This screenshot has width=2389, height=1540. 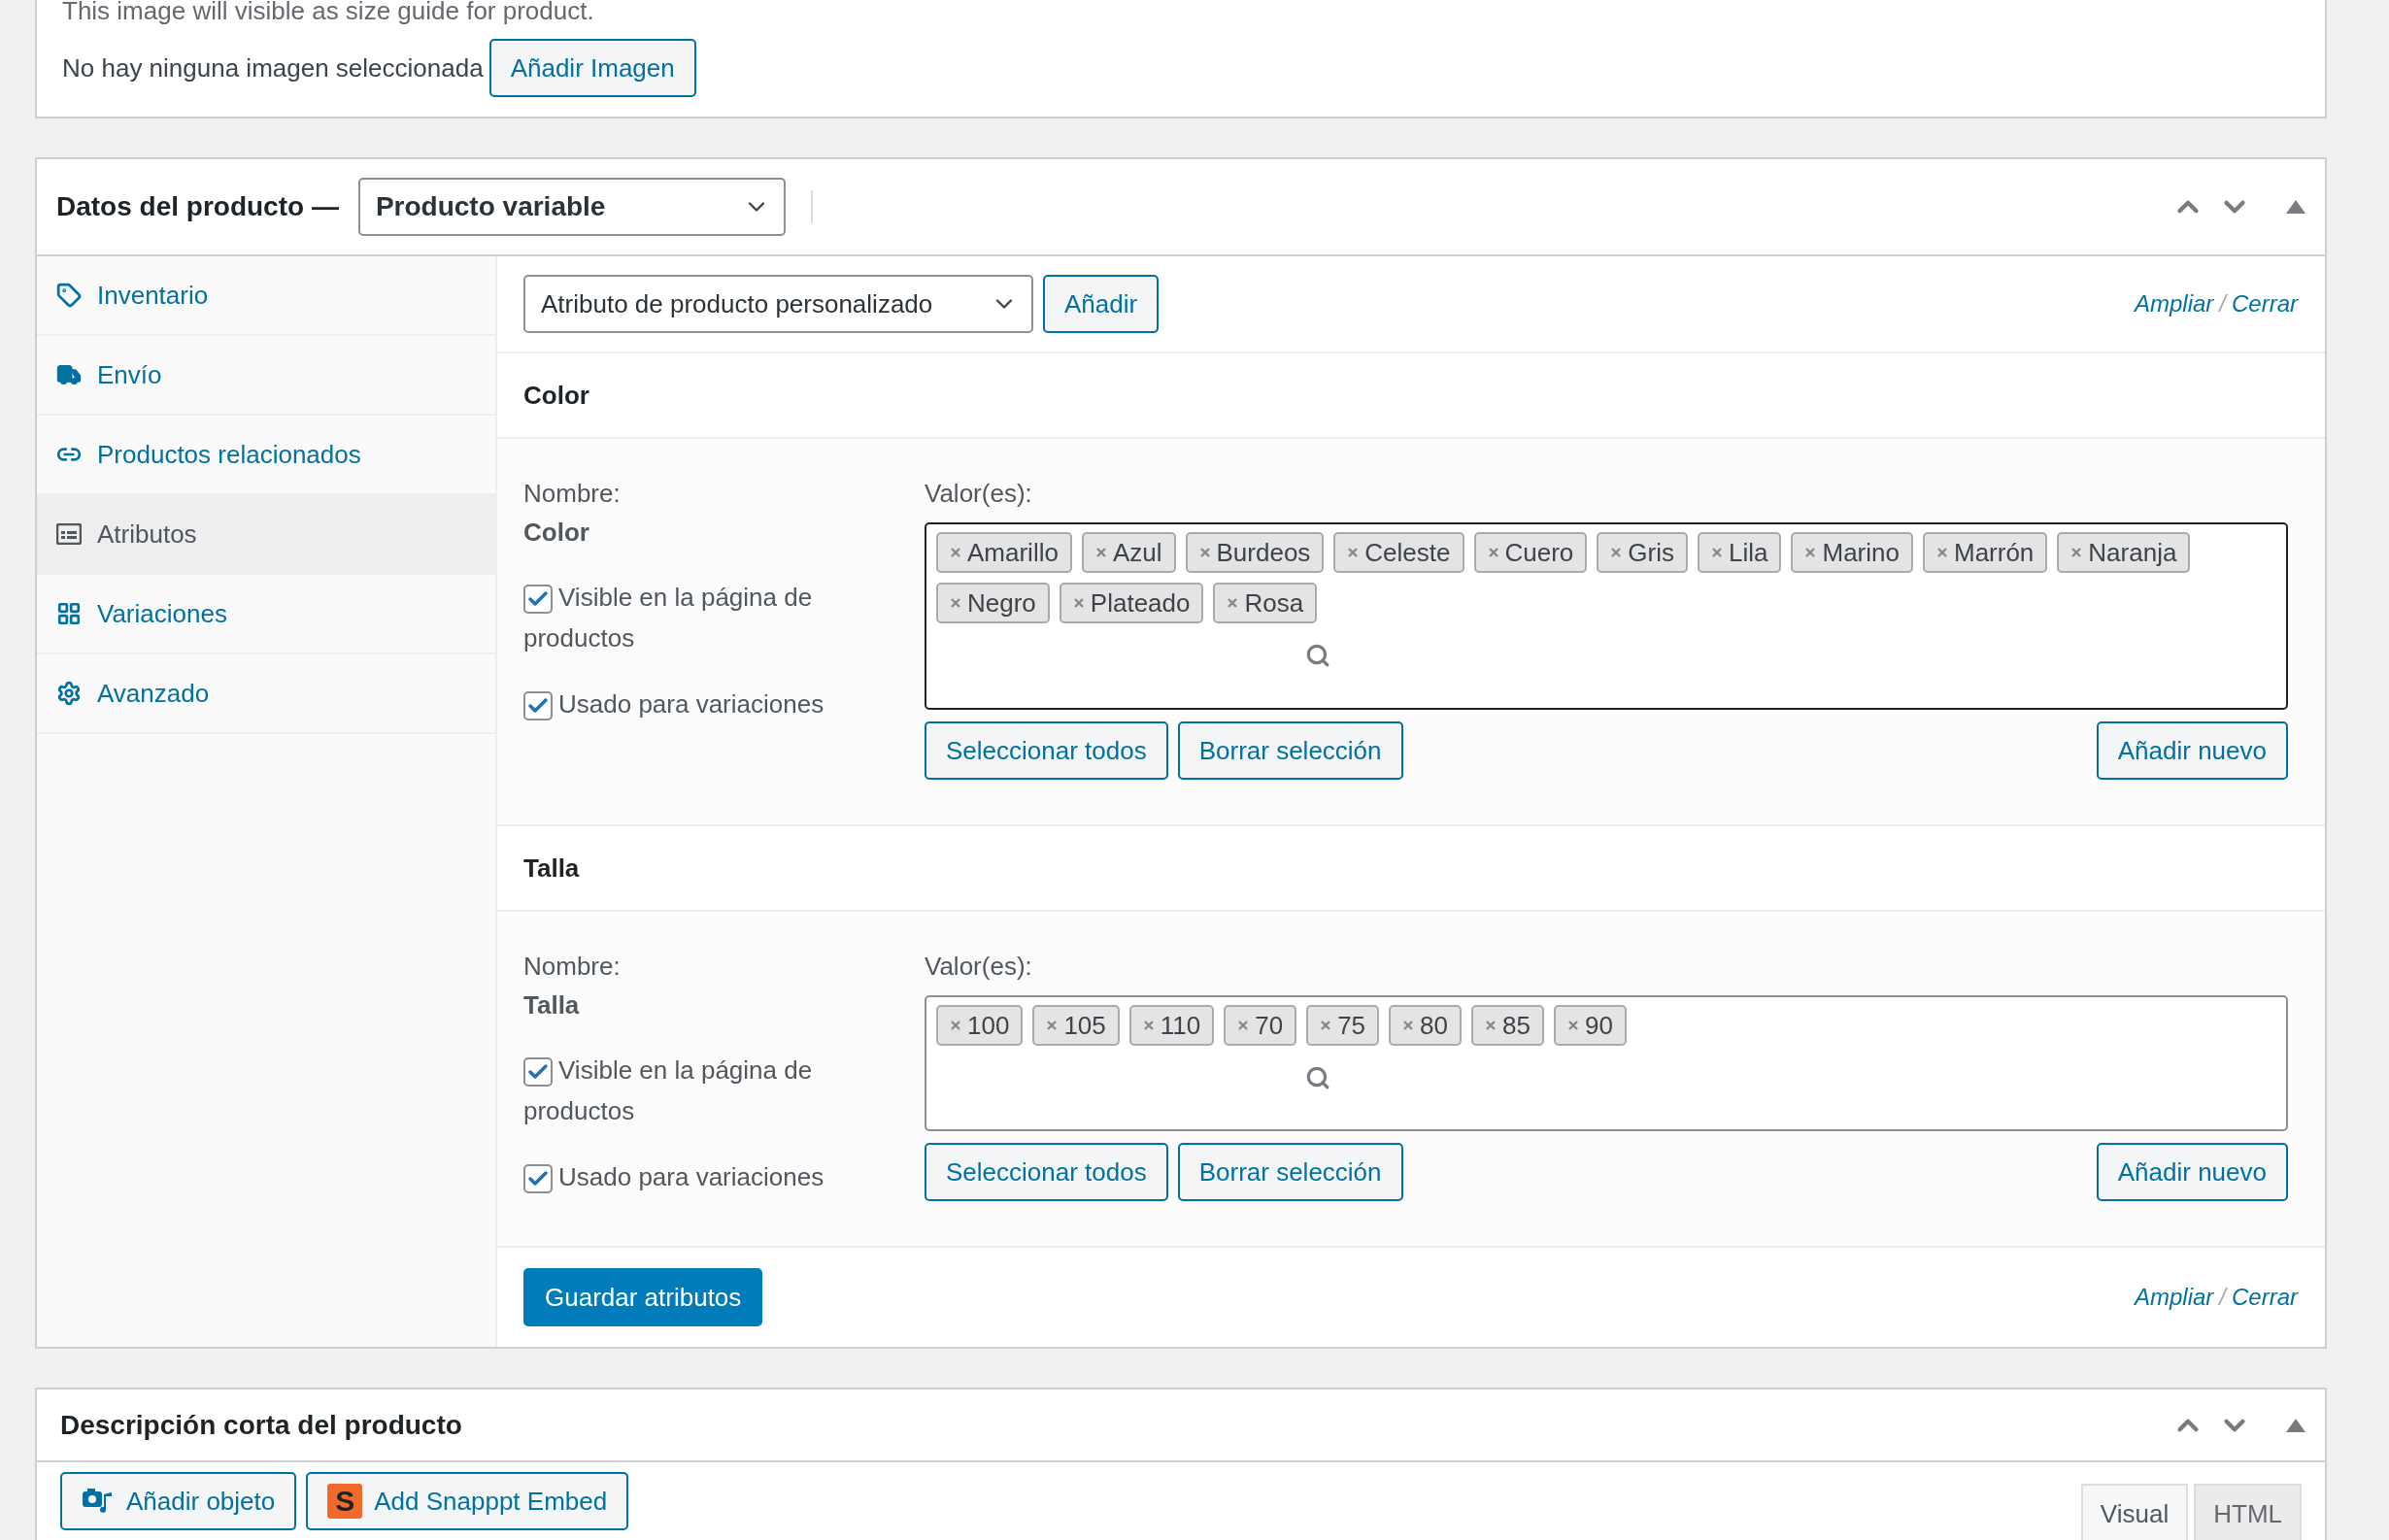 I want to click on value-tag: Celeste, so click(x=1398, y=552).